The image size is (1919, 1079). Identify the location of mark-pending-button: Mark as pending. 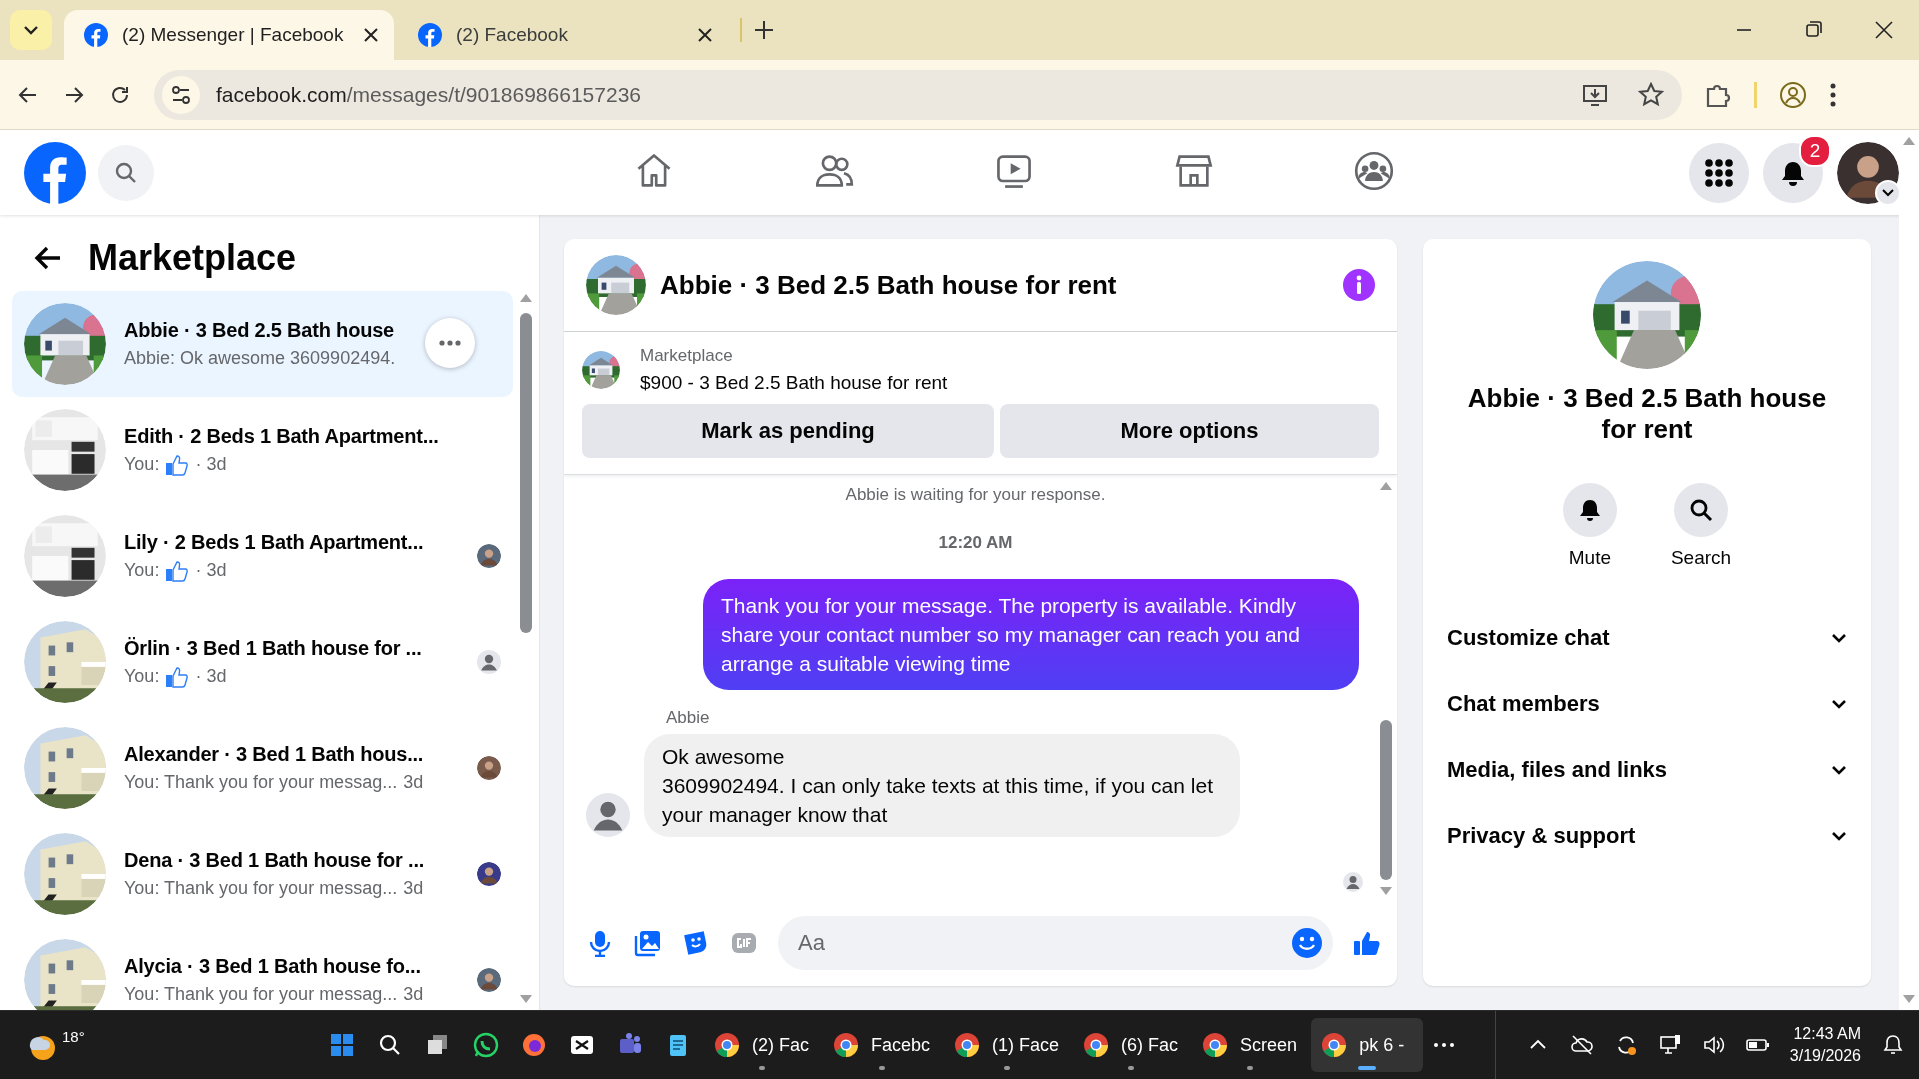
(788, 431).